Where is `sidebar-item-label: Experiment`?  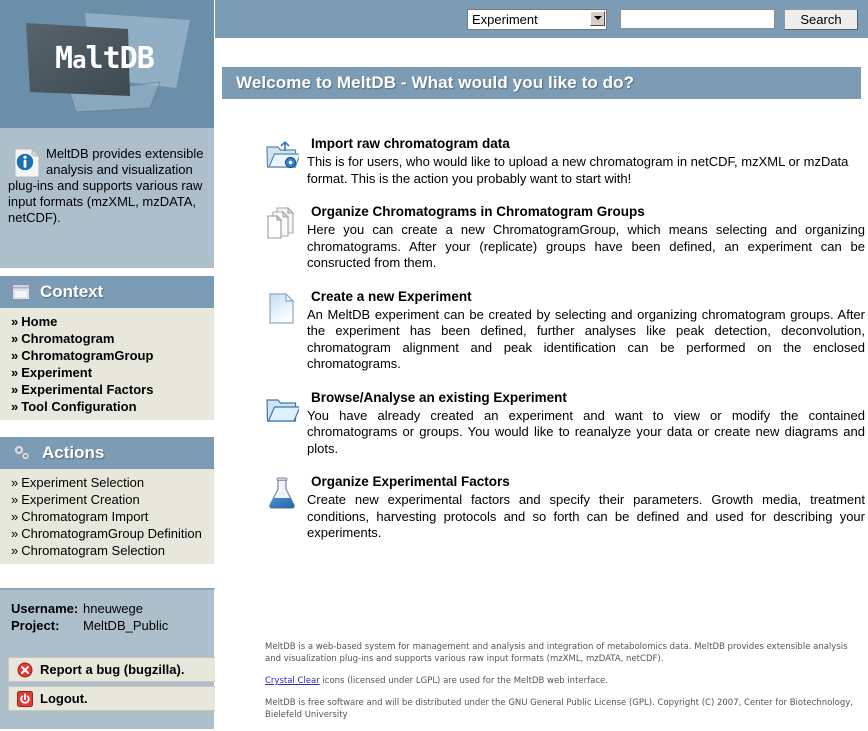 sidebar-item-label: Experiment is located at coordinates (57, 372).